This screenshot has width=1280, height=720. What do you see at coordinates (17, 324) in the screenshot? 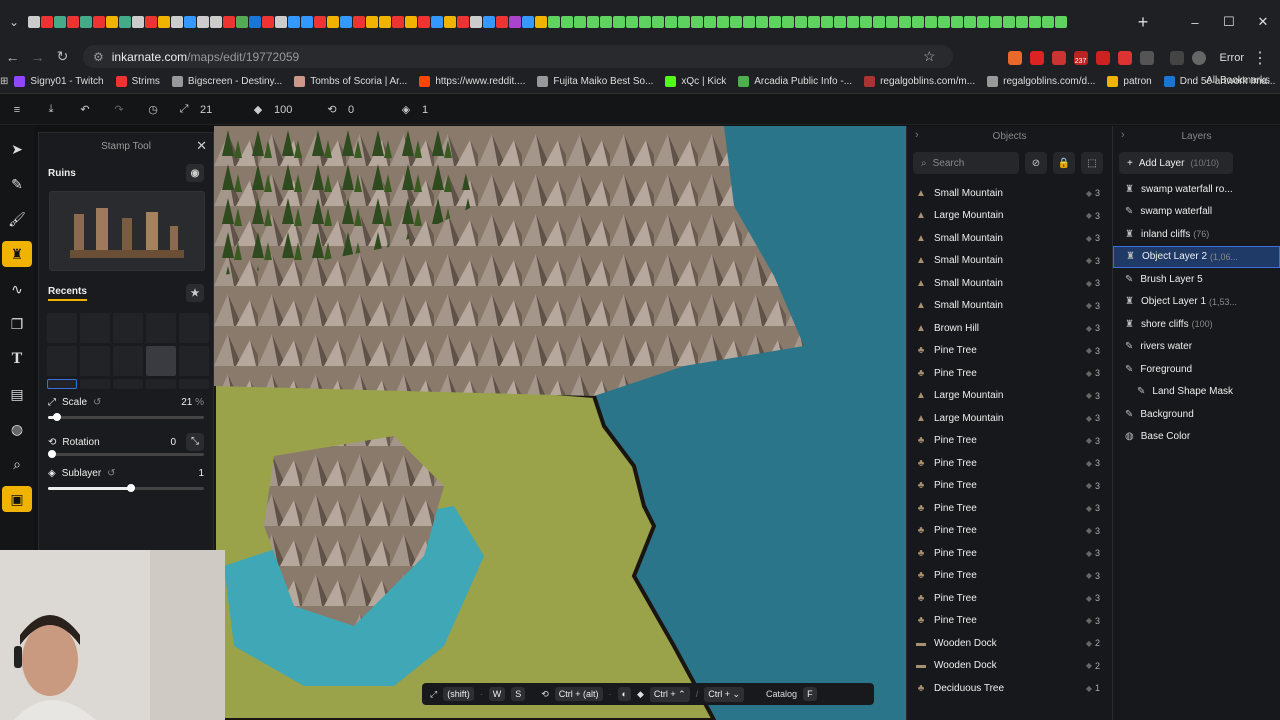
I see `shapes-tool-icon: ❐` at bounding box center [17, 324].